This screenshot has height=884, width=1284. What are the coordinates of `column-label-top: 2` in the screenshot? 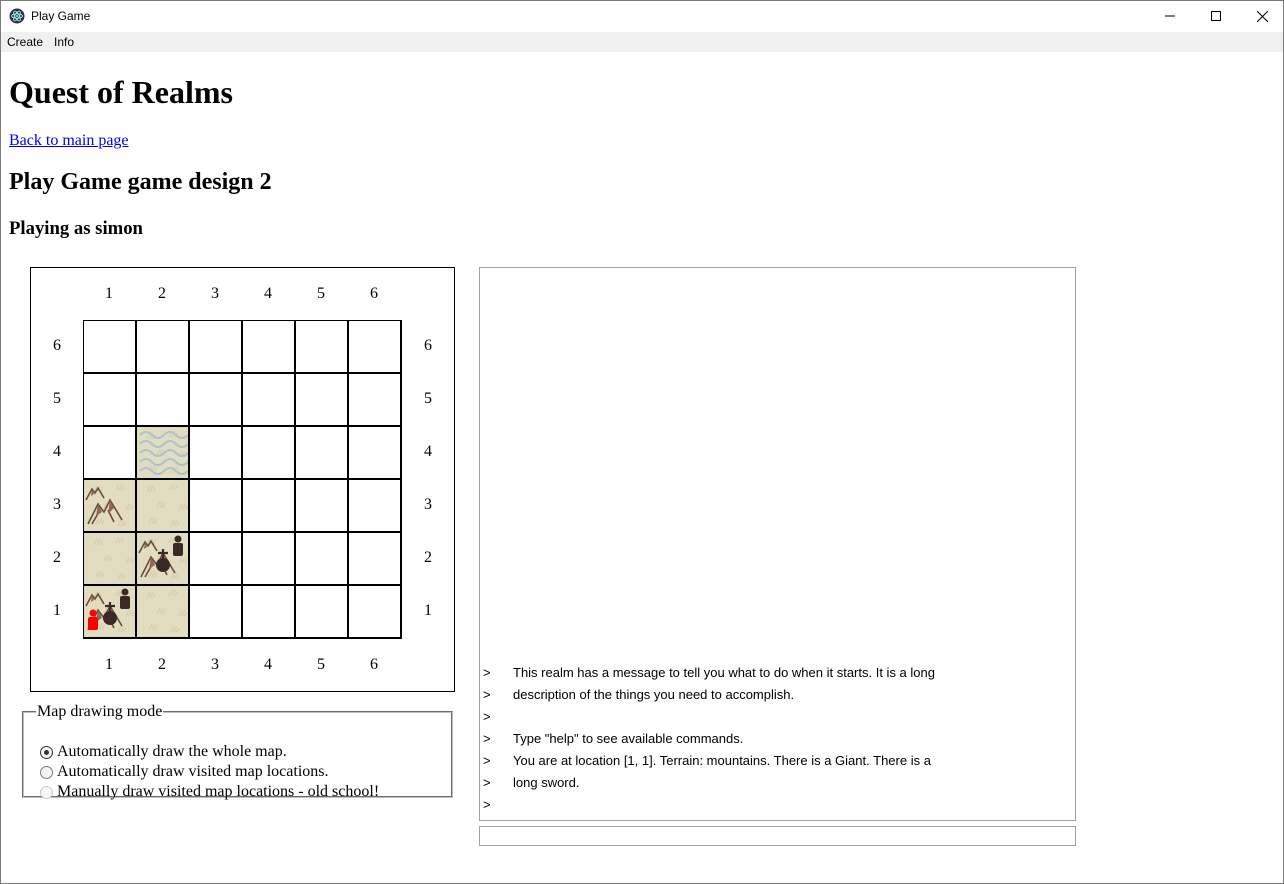 It's located at (162, 293).